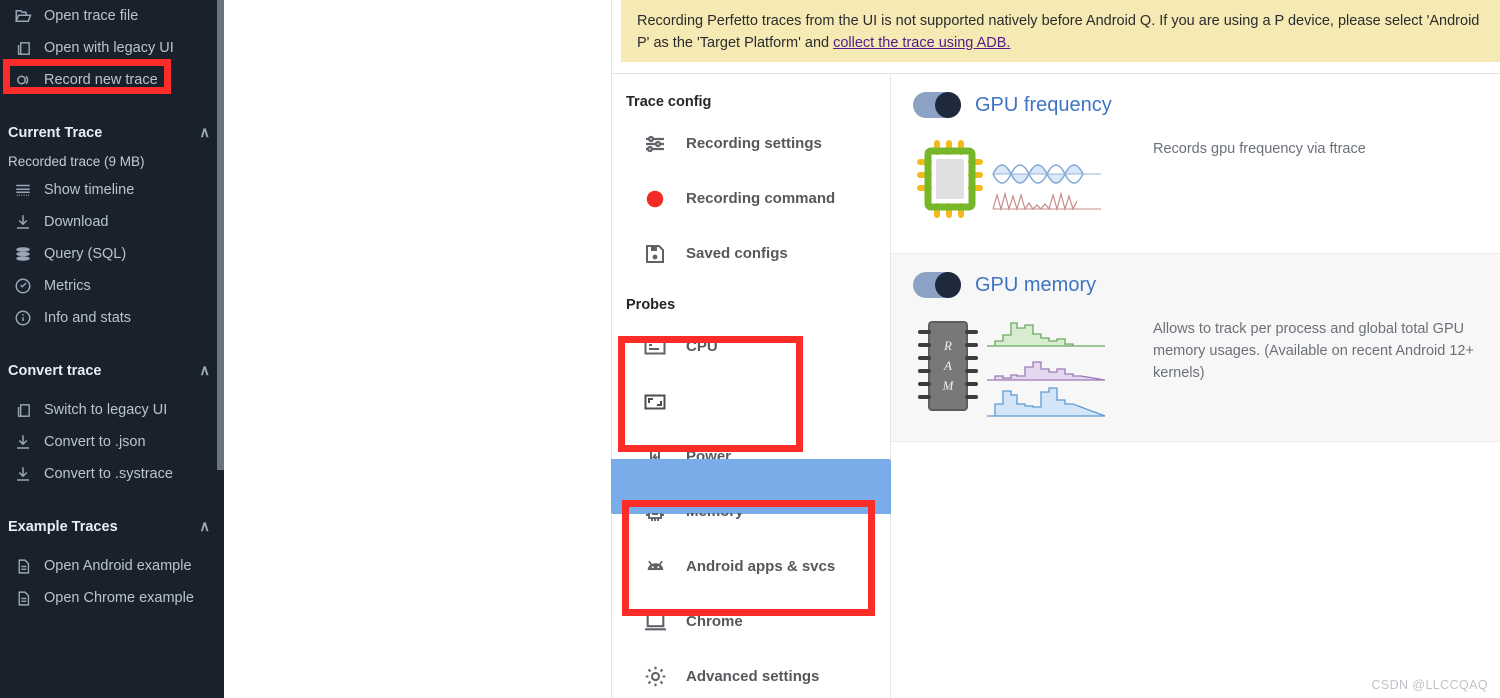 The height and width of the screenshot is (698, 1500). What do you see at coordinates (655, 199) in the screenshot?
I see `record-dot-icon` at bounding box center [655, 199].